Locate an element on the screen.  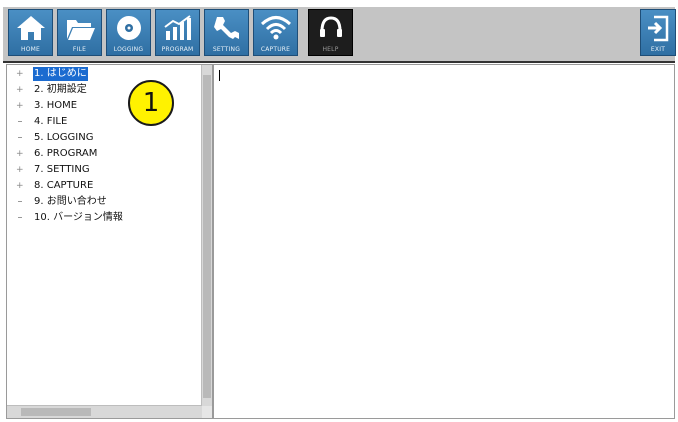
tree-item-label: 3. HOME is located at coordinates (56, 105).